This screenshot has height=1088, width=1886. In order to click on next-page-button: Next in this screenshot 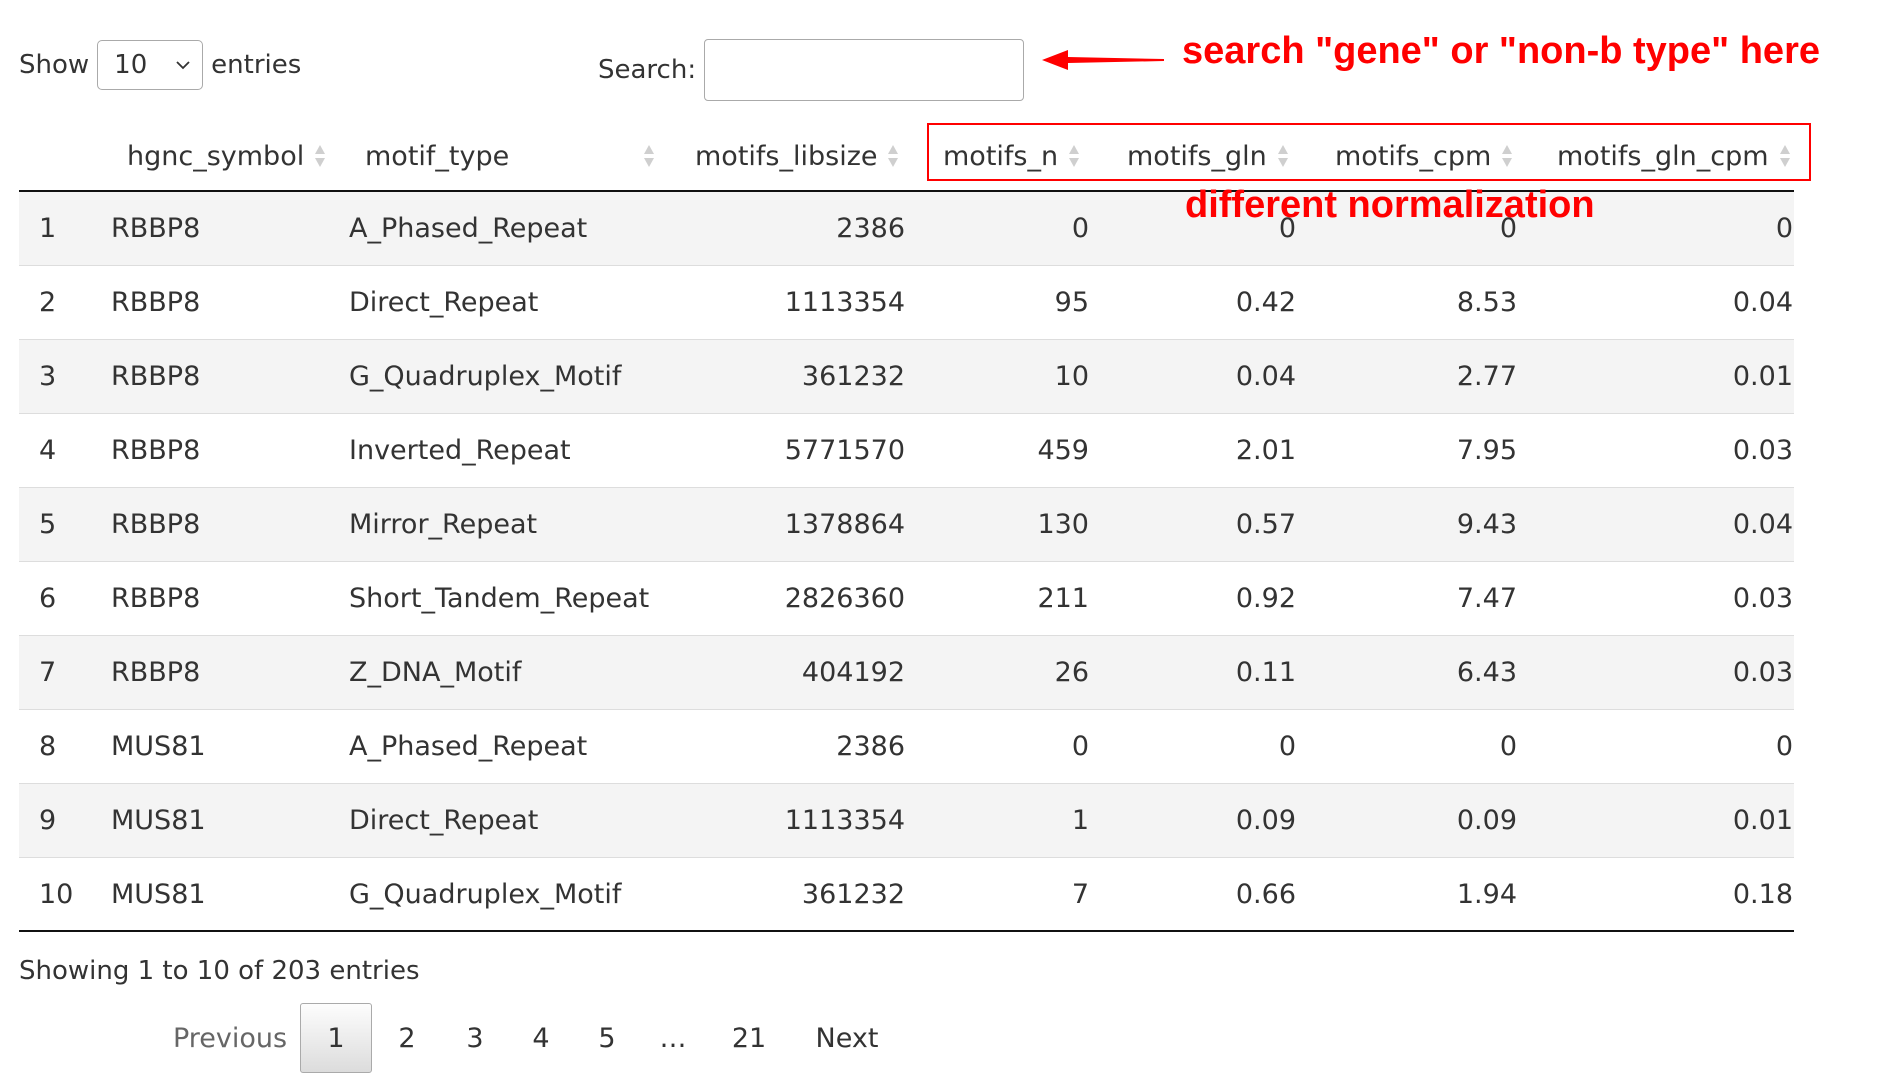, I will do `click(847, 1038)`.